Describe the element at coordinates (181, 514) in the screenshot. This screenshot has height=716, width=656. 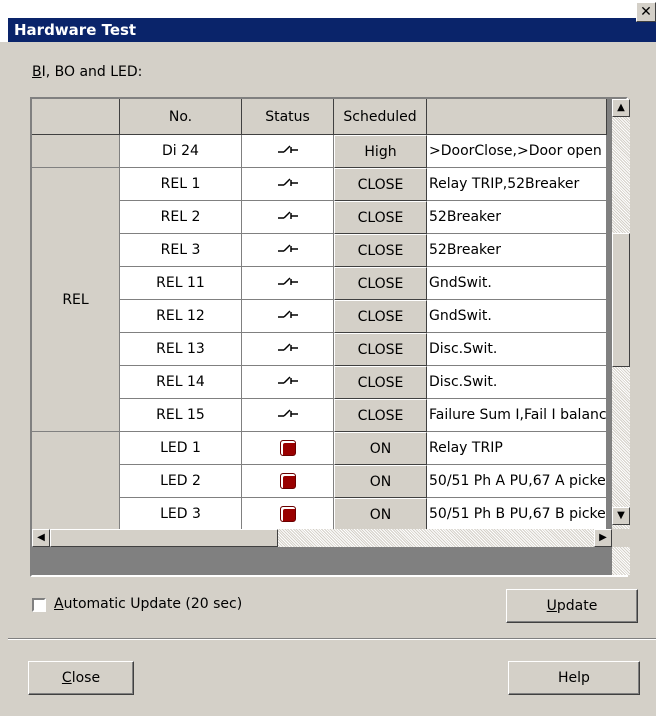
I see `table-row-no: LED 3` at that location.